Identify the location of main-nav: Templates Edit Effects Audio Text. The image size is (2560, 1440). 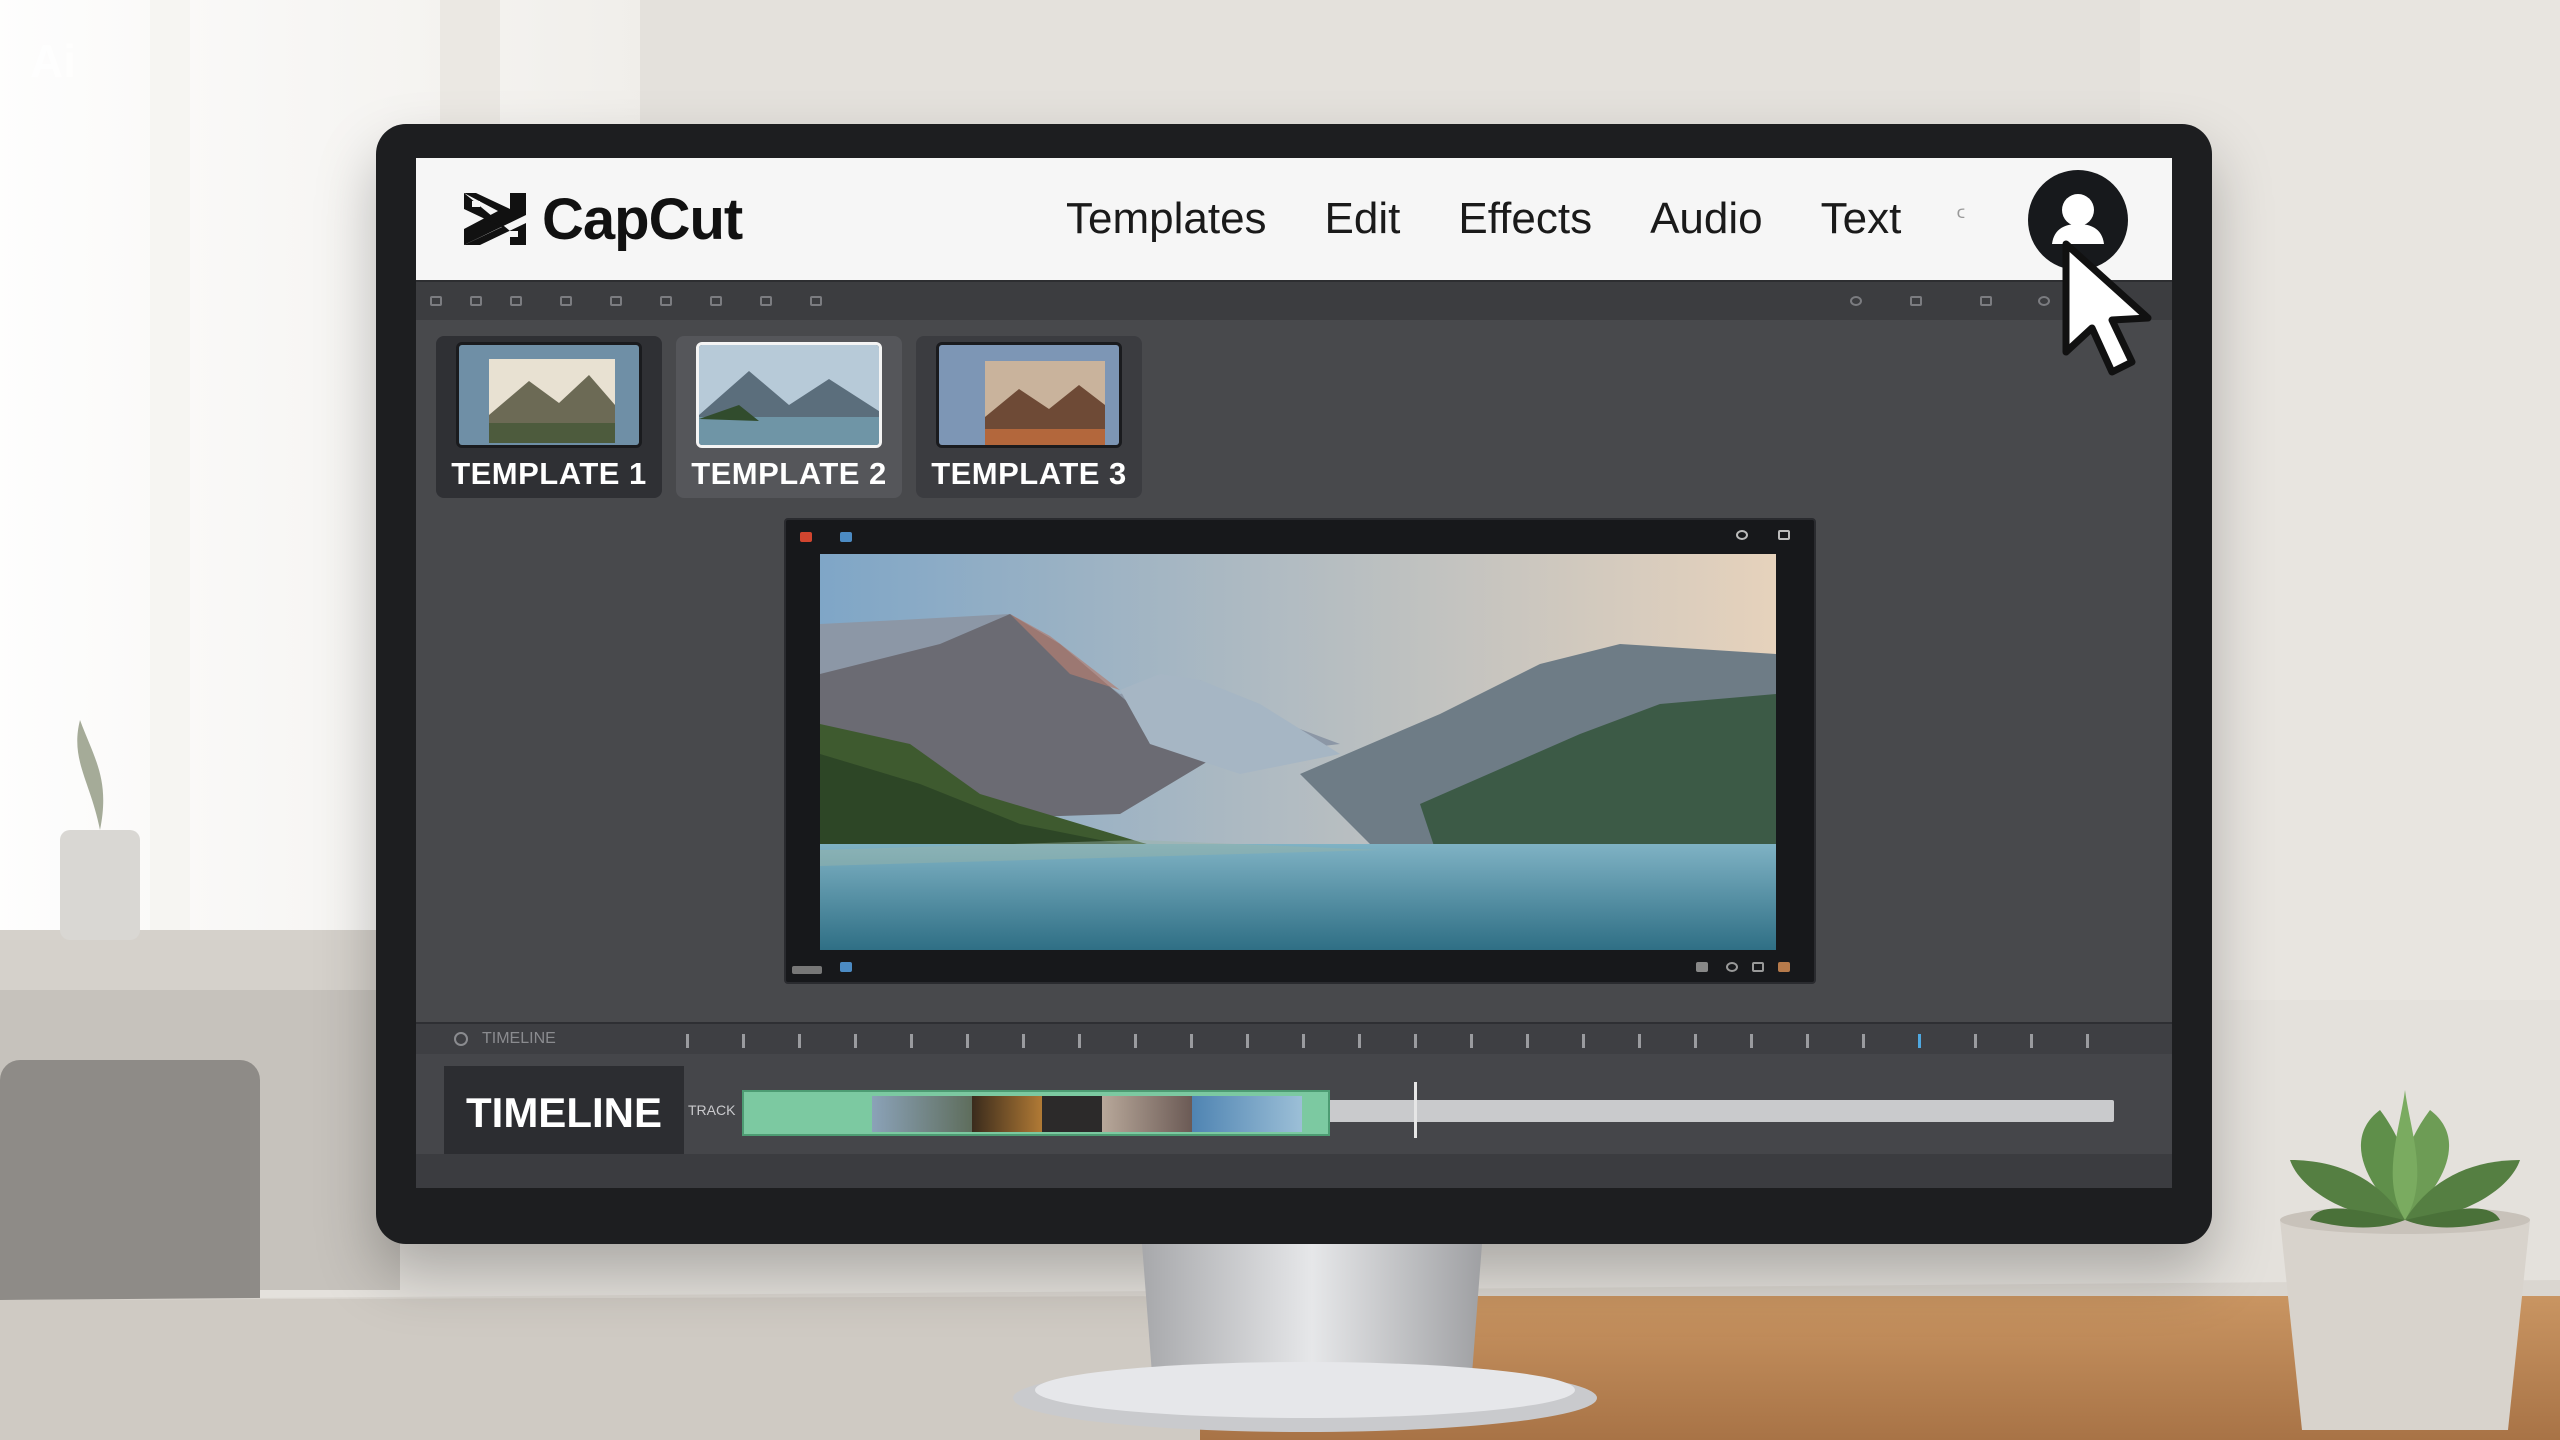
(1483, 219).